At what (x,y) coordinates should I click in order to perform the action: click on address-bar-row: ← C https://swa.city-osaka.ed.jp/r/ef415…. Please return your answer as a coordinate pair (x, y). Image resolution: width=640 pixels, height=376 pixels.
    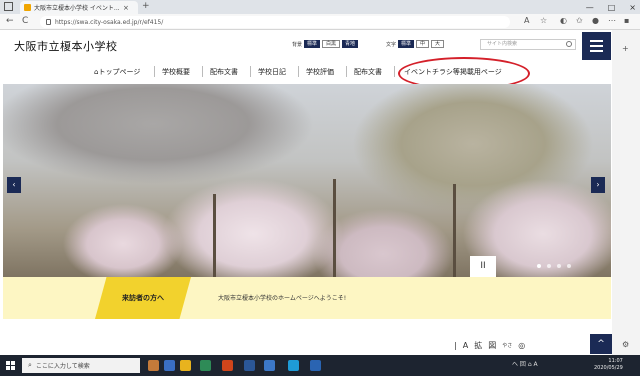
    Looking at the image, I should click on (320, 22).